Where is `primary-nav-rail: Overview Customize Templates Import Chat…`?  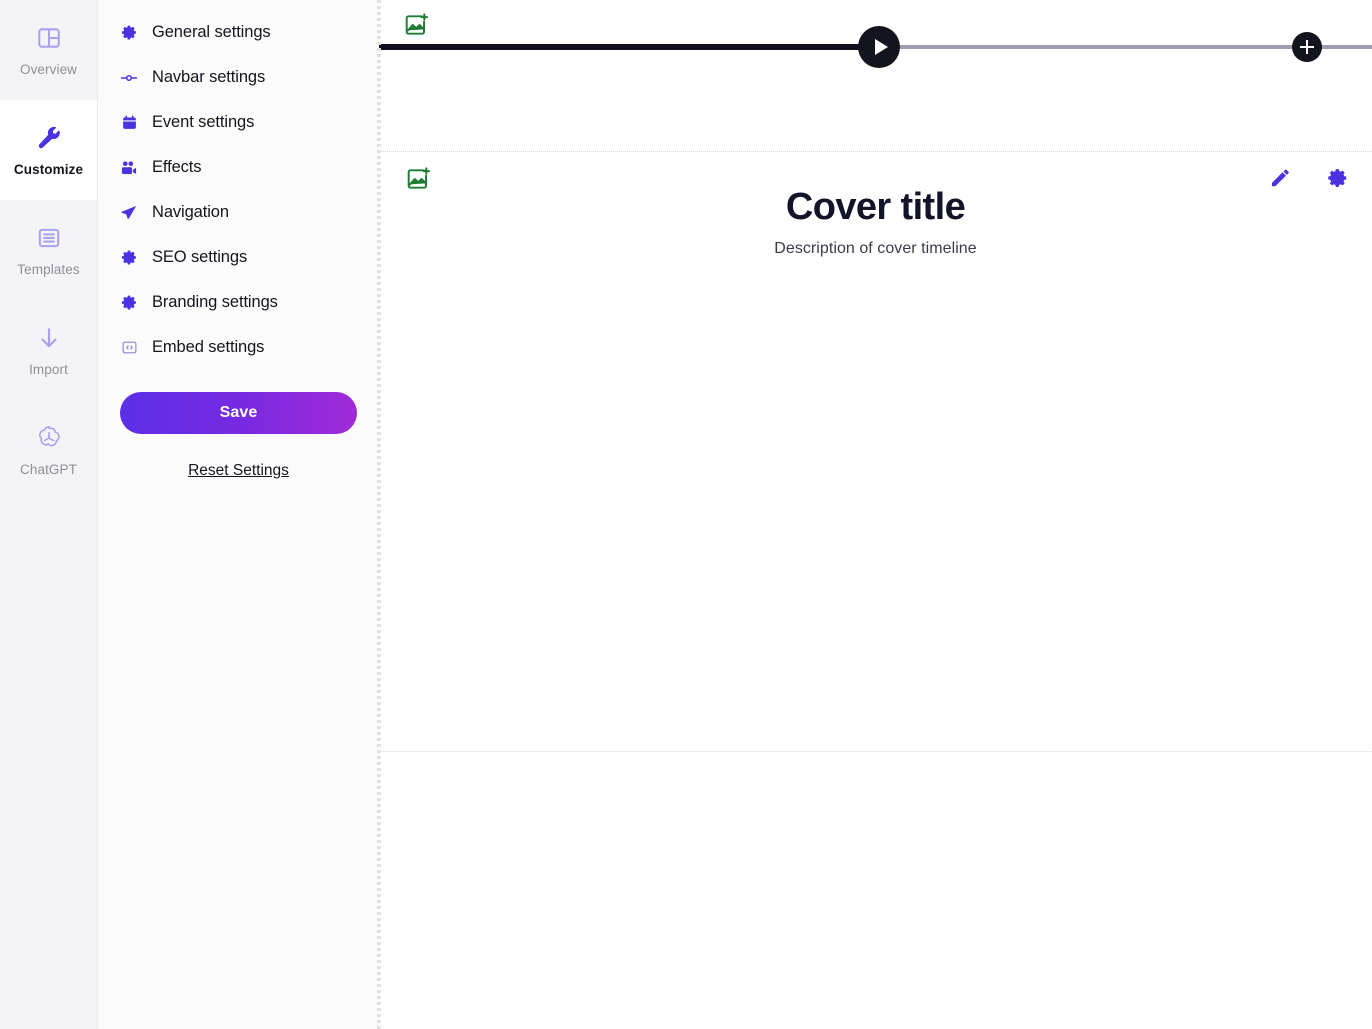
primary-nav-rail: Overview Customize Templates Import Chat… is located at coordinates (49, 514).